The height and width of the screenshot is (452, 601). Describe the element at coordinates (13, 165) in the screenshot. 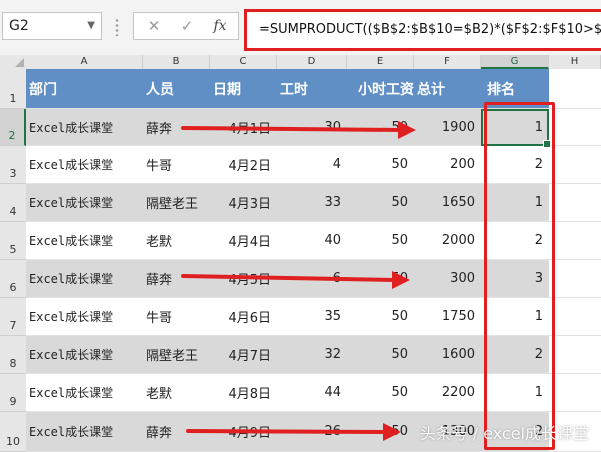

I see `row-header-3: 3` at that location.